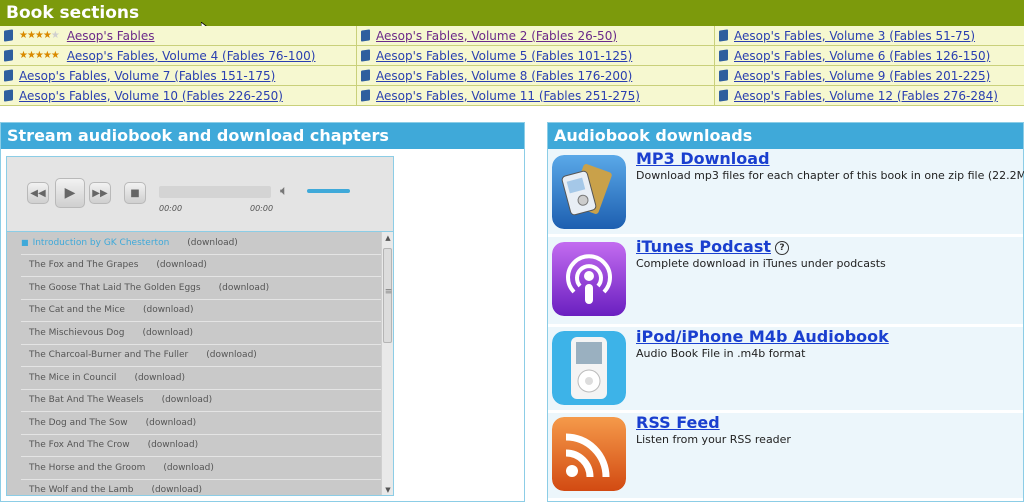 This screenshot has height=504, width=1024. Describe the element at coordinates (785, 136) in the screenshot. I see `downloads-panel-title: Audiobook downloads` at that location.